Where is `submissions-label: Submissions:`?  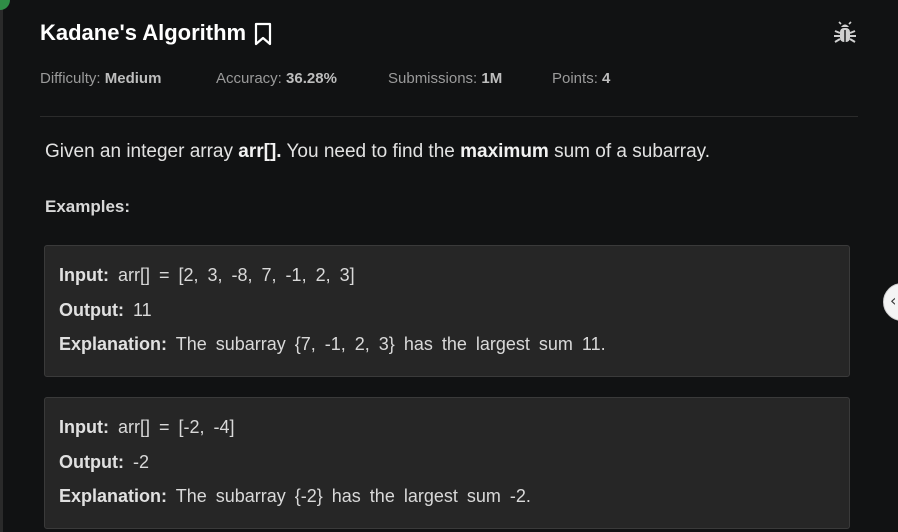
submissions-label: Submissions: is located at coordinates (433, 78).